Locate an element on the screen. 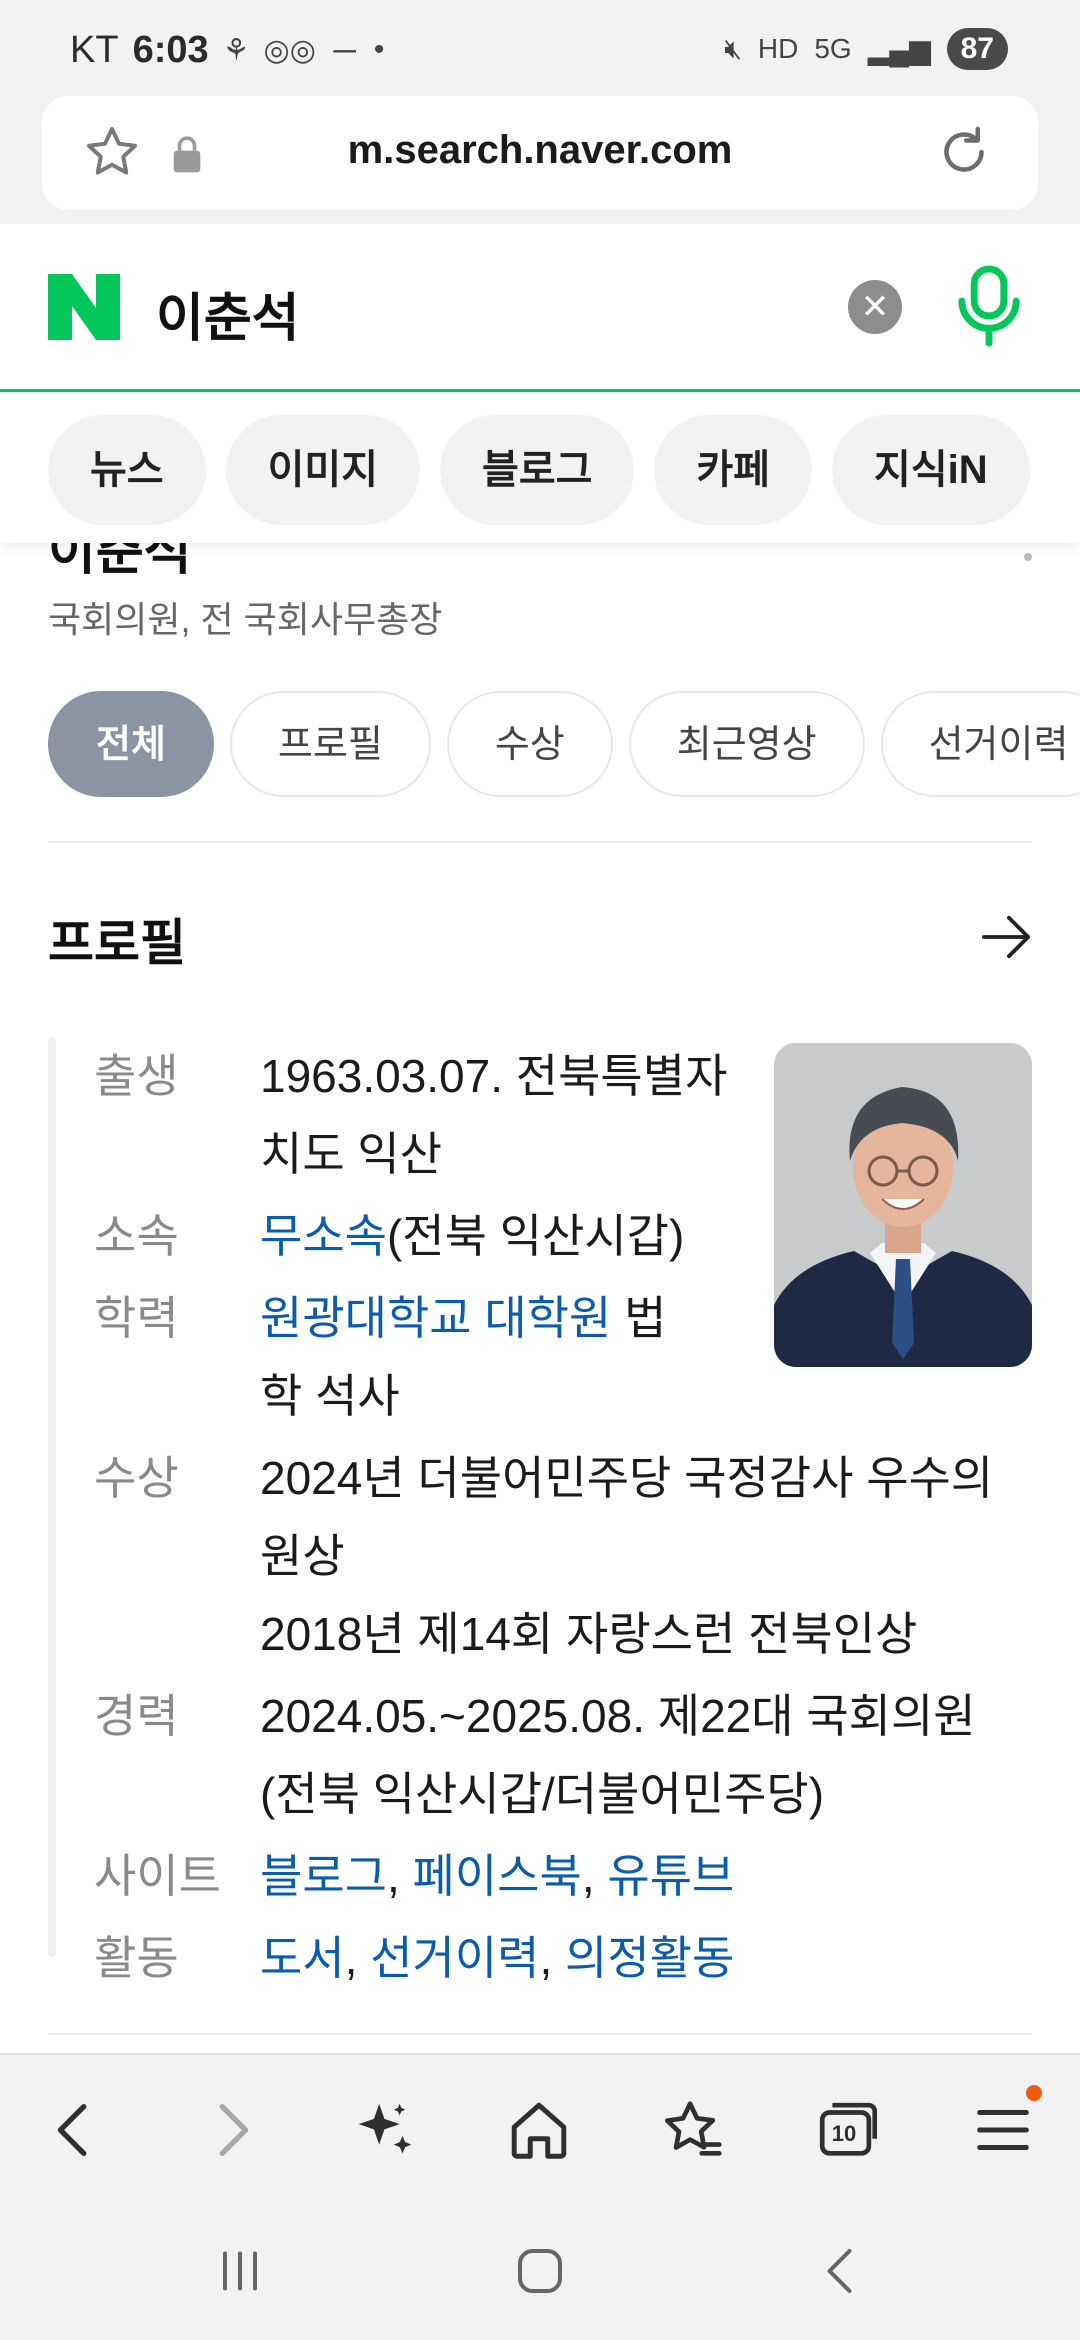 This screenshot has height=2340, width=1080. reload-icon is located at coordinates (964, 152).